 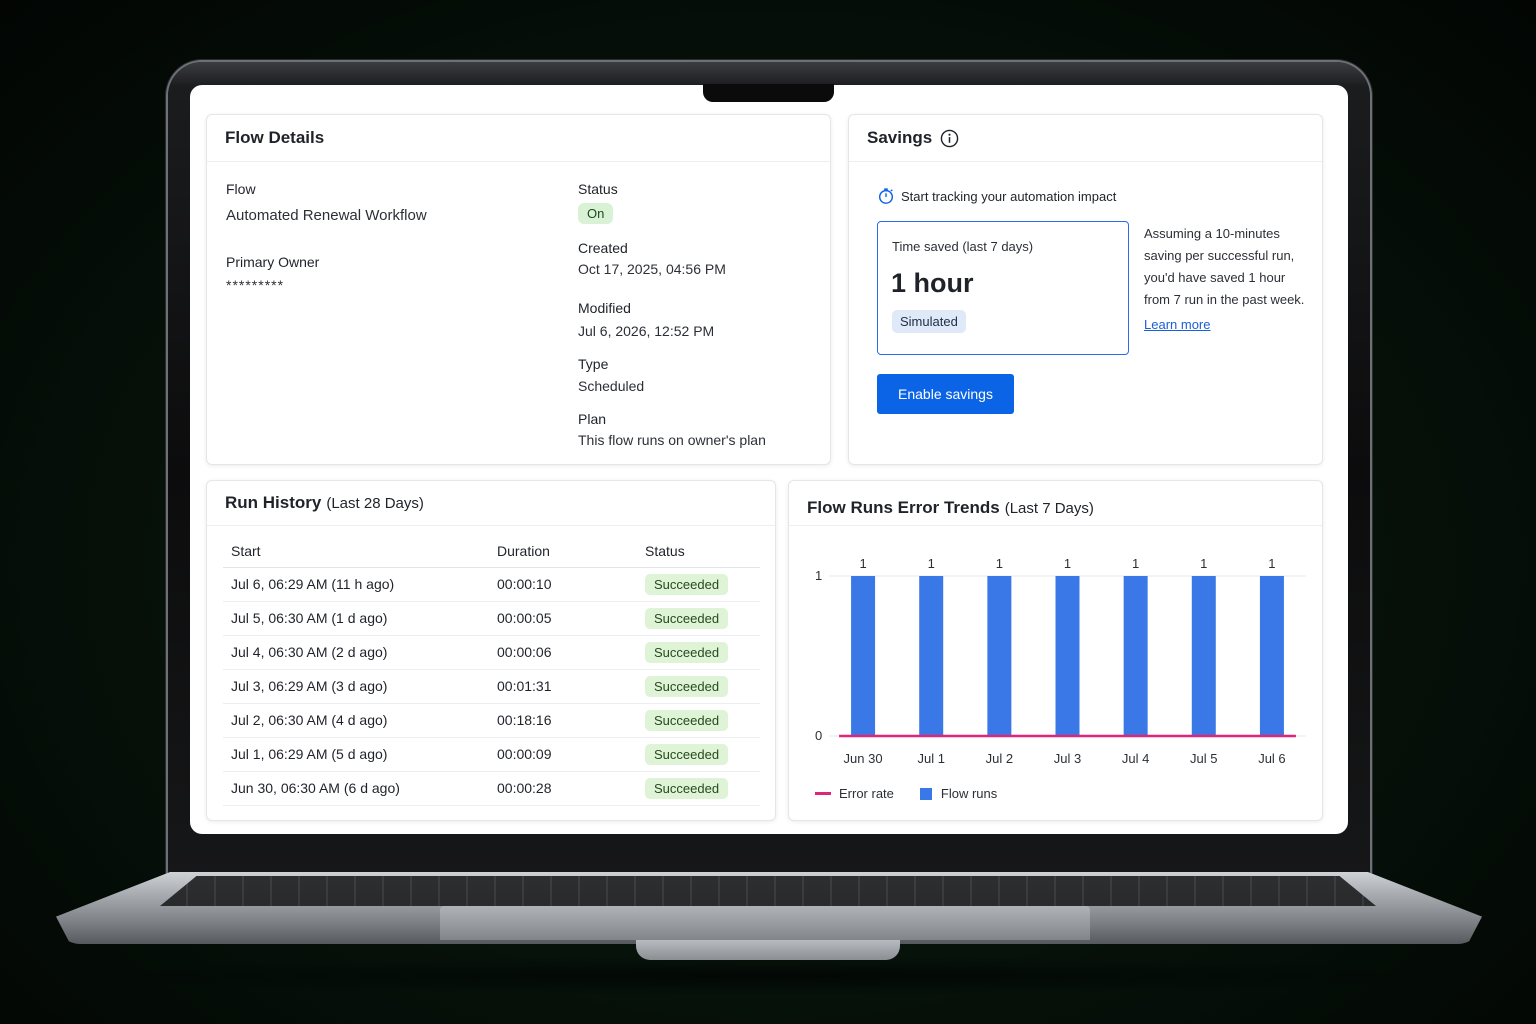 What do you see at coordinates (255, 285) in the screenshot?
I see `owner-value: *********` at bounding box center [255, 285].